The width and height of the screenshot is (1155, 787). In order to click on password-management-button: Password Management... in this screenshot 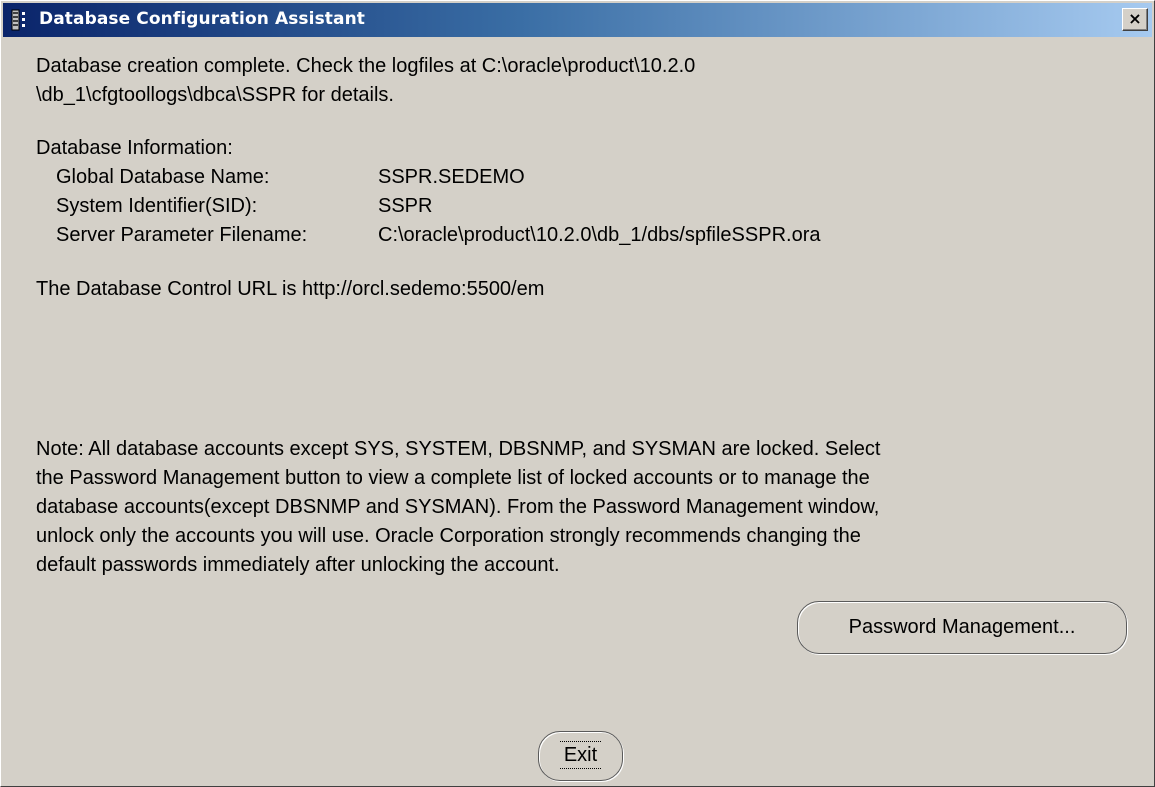, I will do `click(962, 627)`.